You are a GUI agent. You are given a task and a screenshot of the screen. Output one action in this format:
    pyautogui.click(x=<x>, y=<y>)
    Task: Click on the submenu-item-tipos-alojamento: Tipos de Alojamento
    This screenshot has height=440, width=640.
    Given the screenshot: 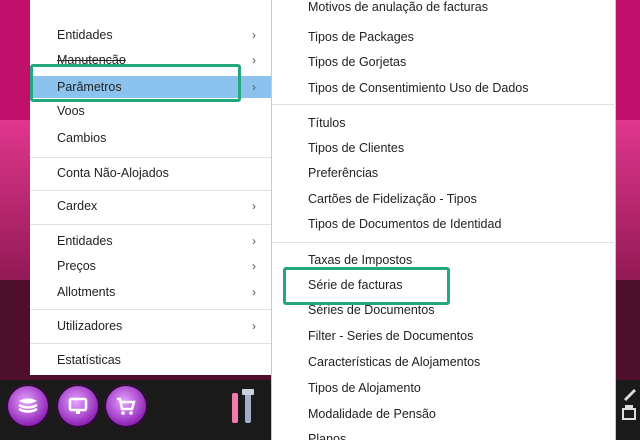 What is the action you would take?
    pyautogui.click(x=444, y=388)
    